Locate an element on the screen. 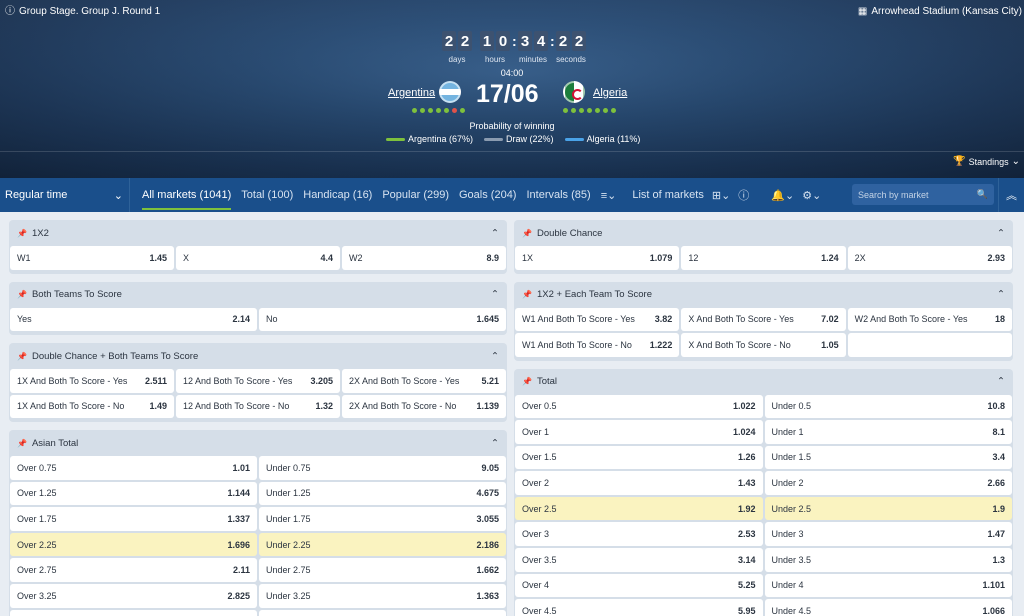  odds-button: Over 4.5 5.95 is located at coordinates (639, 607).